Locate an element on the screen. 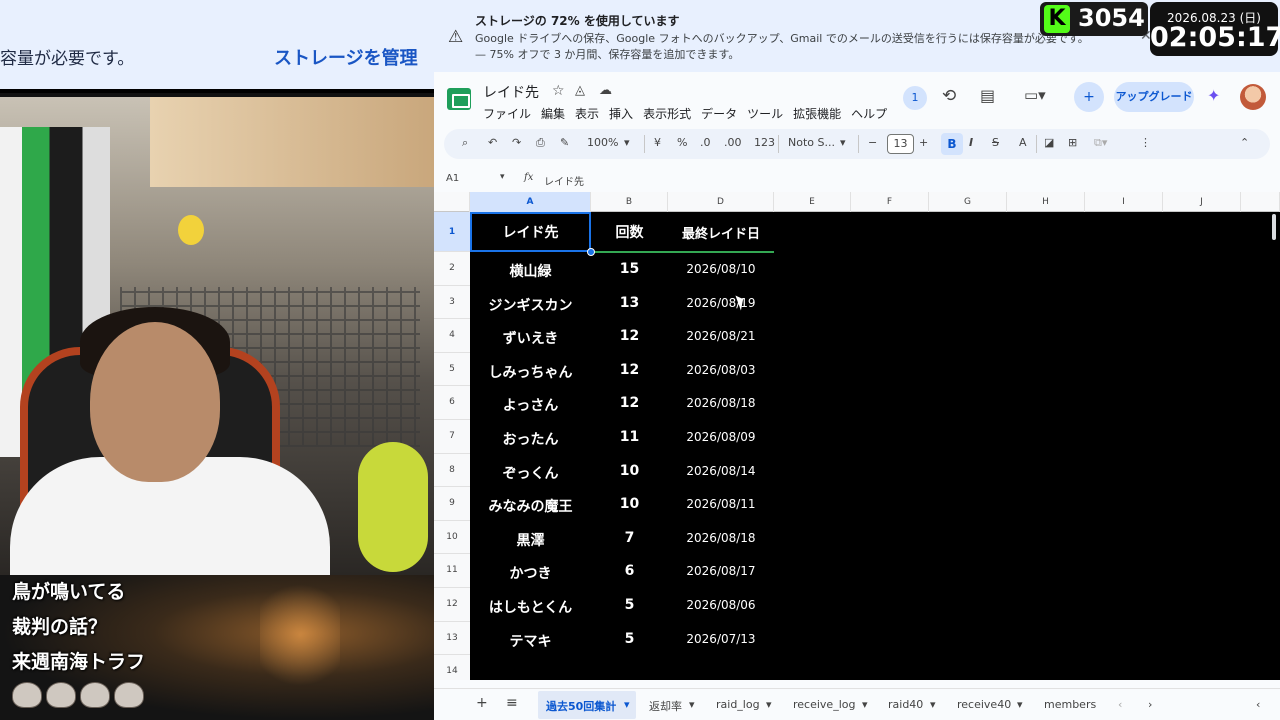 This screenshot has height=720, width=1280. all-sheets-icon: ≡ is located at coordinates (512, 703).